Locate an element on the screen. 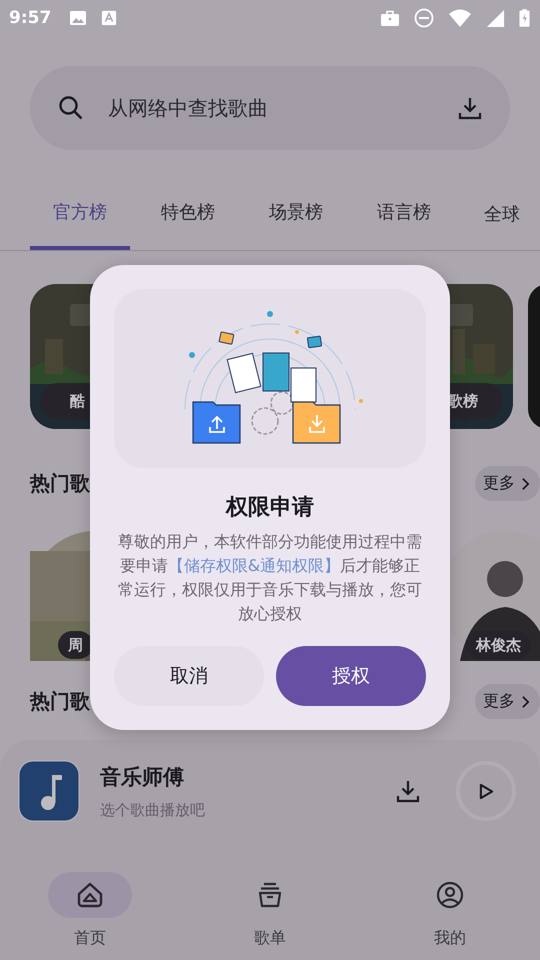 This screenshot has width=540, height=960. wifi-icon is located at coordinates (460, 18).